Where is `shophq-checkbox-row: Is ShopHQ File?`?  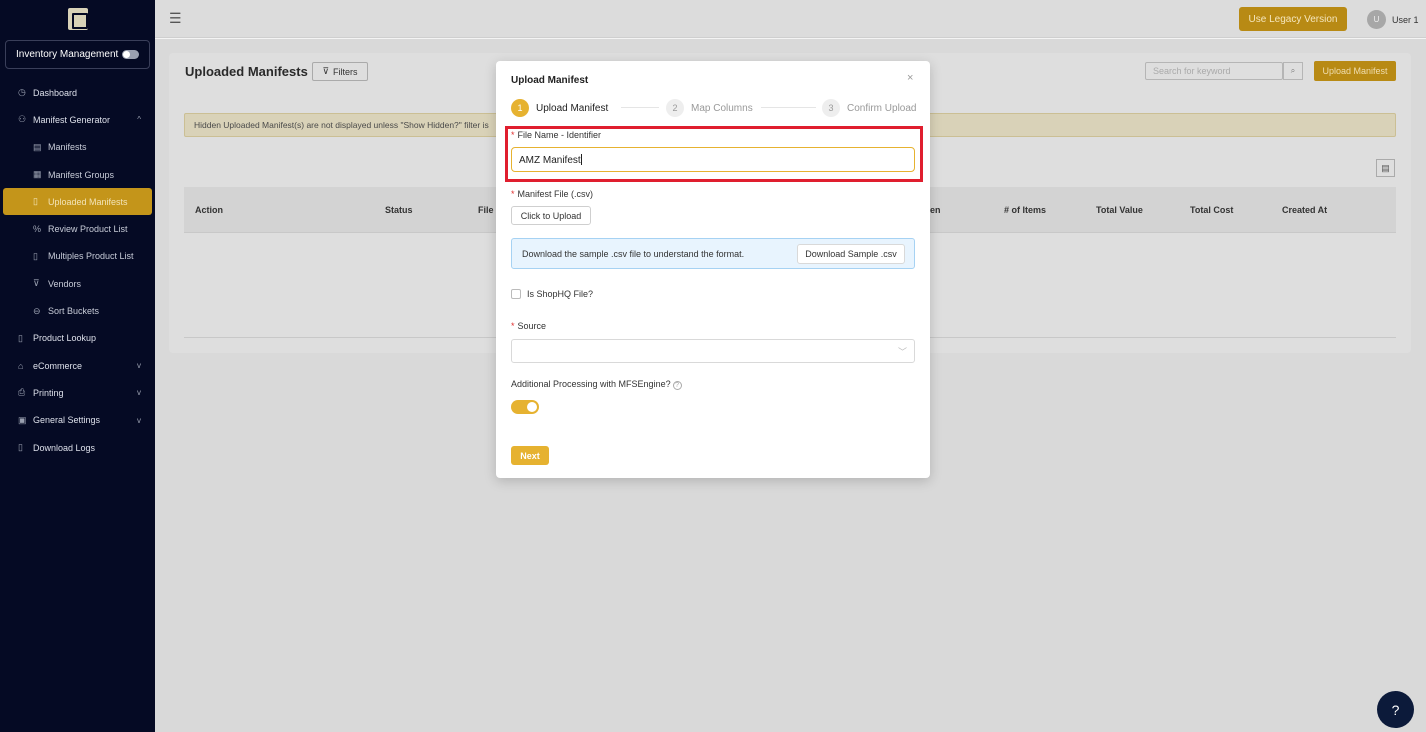 shophq-checkbox-row: Is ShopHQ File? is located at coordinates (552, 294).